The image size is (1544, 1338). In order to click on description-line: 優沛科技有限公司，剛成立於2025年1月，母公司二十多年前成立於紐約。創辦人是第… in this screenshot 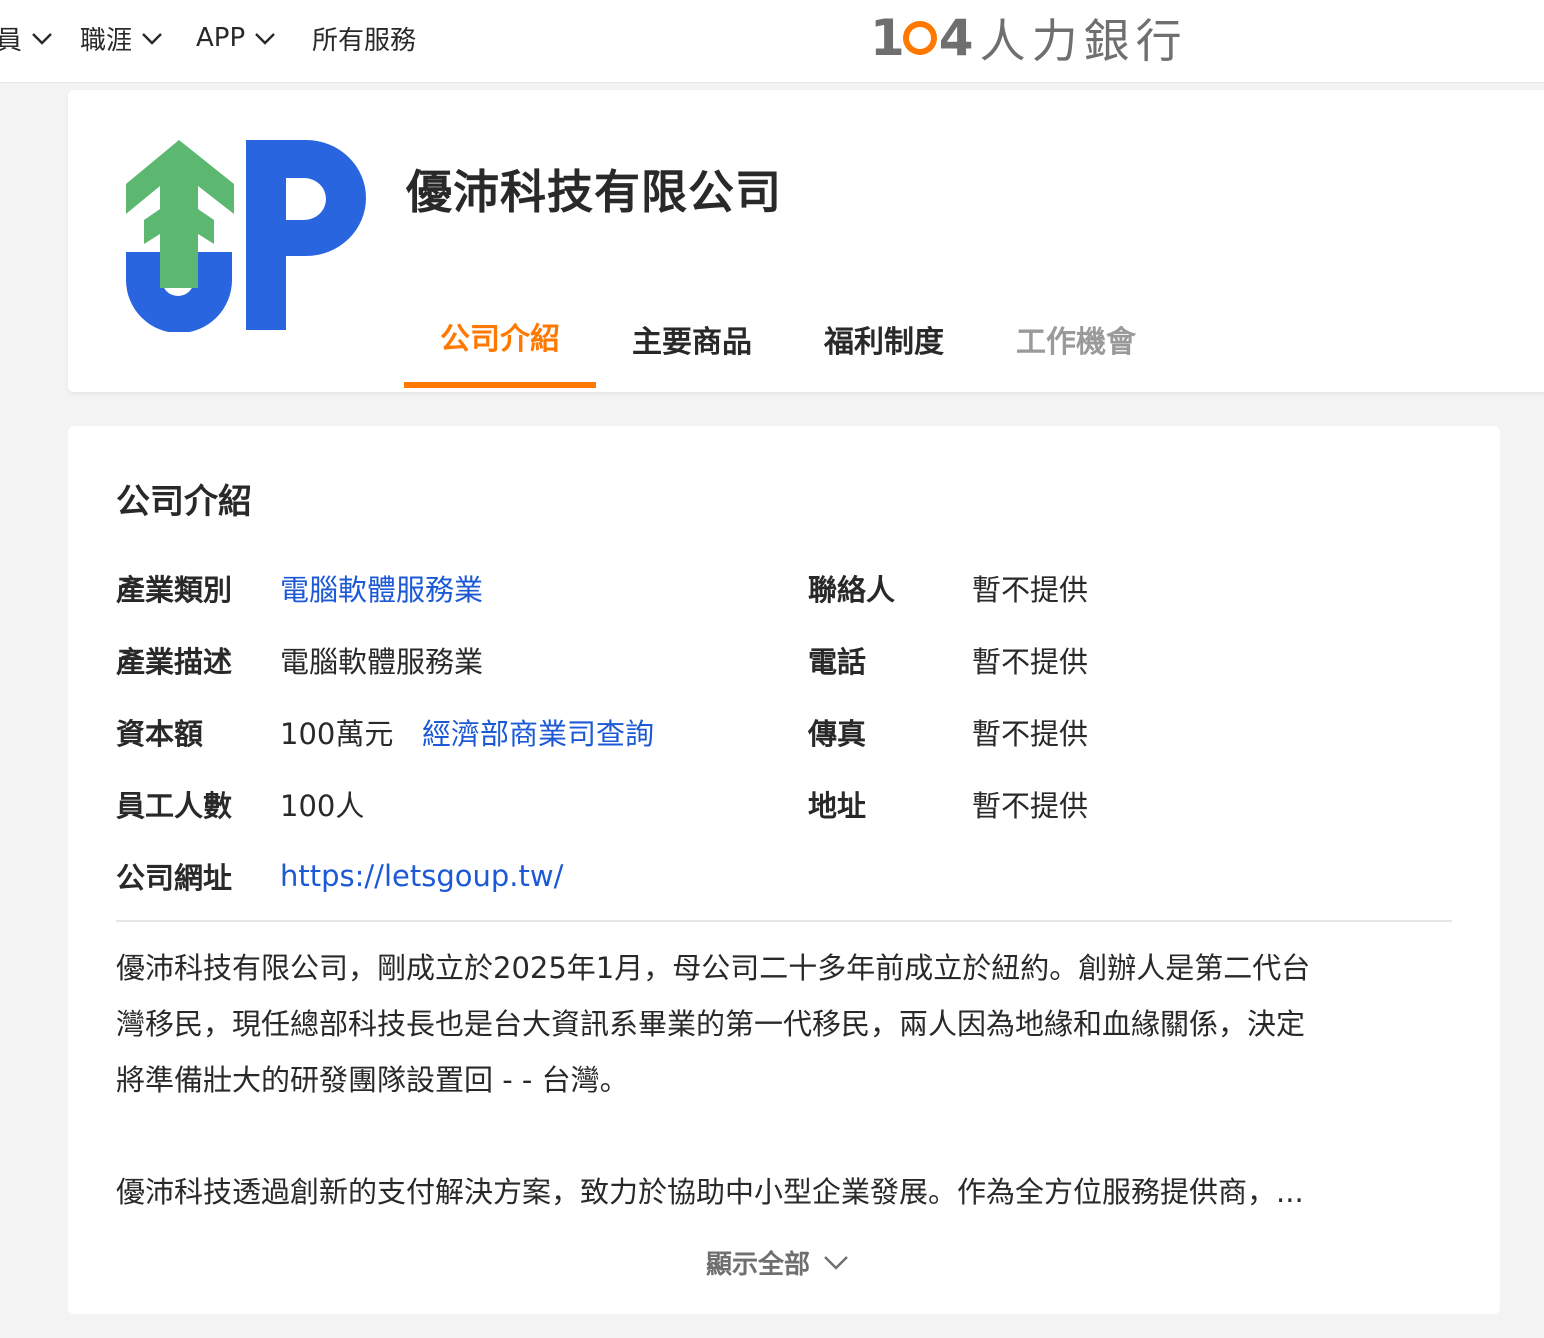, I will do `click(713, 968)`.